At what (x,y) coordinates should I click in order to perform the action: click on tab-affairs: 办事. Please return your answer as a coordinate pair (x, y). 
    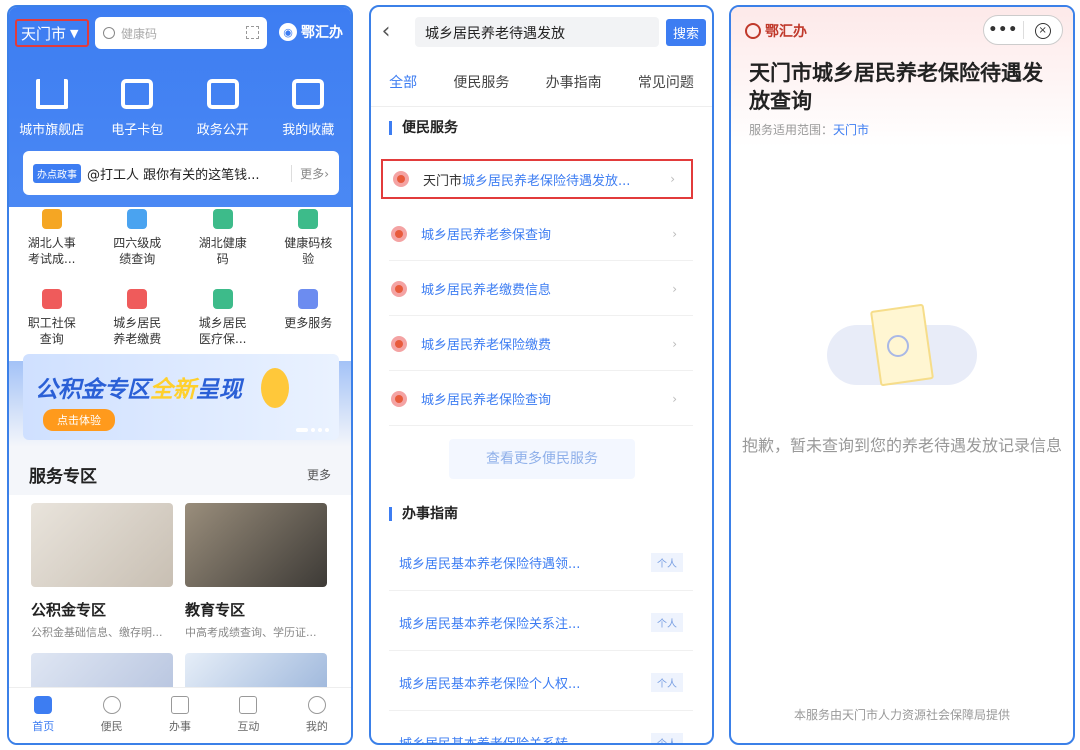
    Looking at the image, I should click on (180, 715).